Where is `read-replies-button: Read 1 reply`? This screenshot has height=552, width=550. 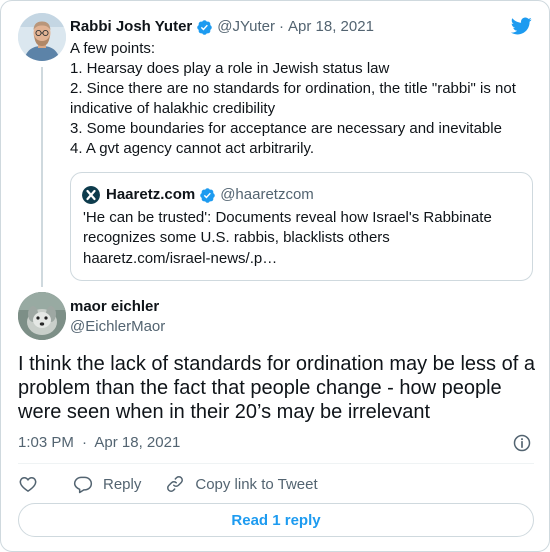 read-replies-button: Read 1 reply is located at coordinates (276, 520).